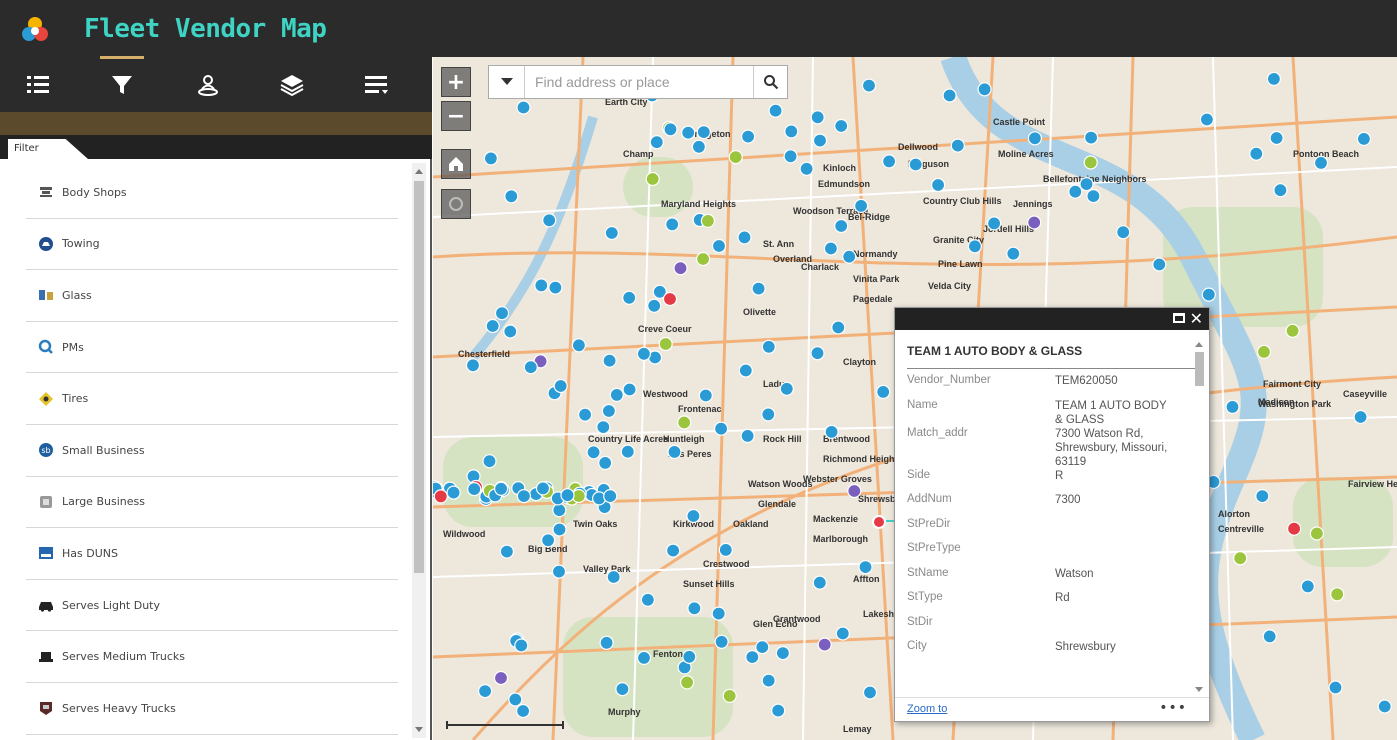  I want to click on filter-item-label: Large Business, so click(103, 502).